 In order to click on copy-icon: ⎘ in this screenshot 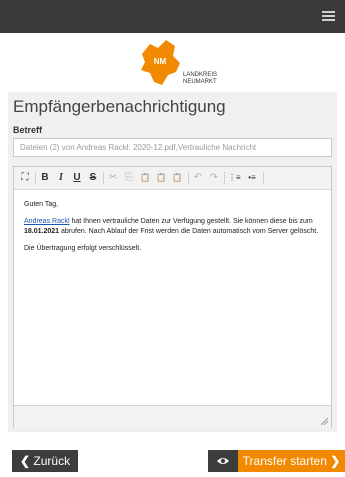, I will do `click(129, 178)`.